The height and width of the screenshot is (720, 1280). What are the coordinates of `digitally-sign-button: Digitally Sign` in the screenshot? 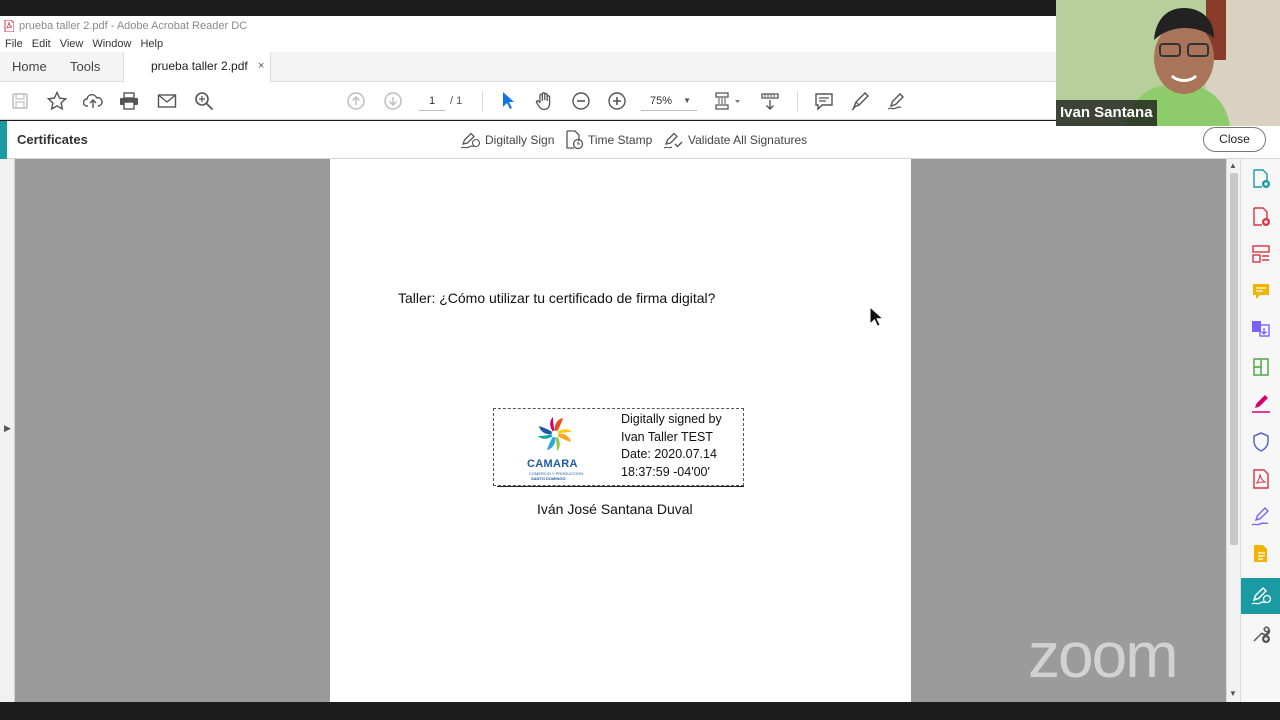 It's located at (506, 140).